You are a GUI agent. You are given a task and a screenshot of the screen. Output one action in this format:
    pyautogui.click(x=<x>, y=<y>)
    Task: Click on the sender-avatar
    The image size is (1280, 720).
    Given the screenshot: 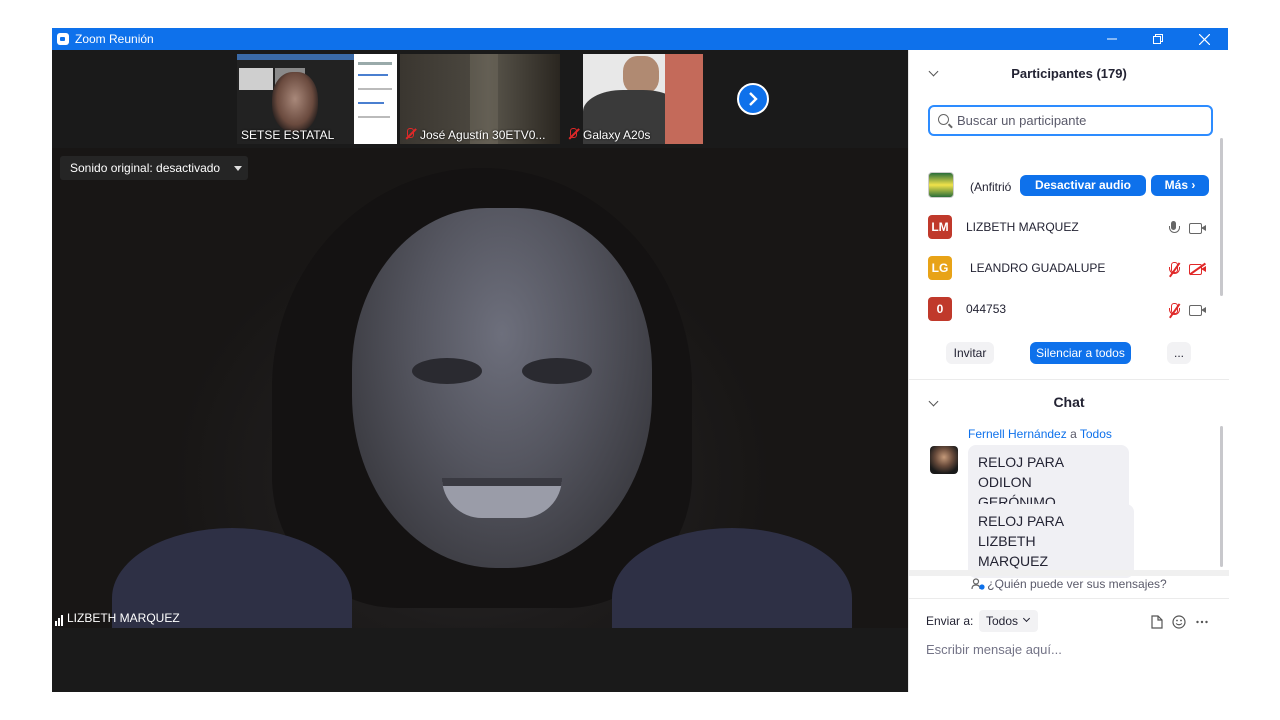 What is the action you would take?
    pyautogui.click(x=944, y=460)
    